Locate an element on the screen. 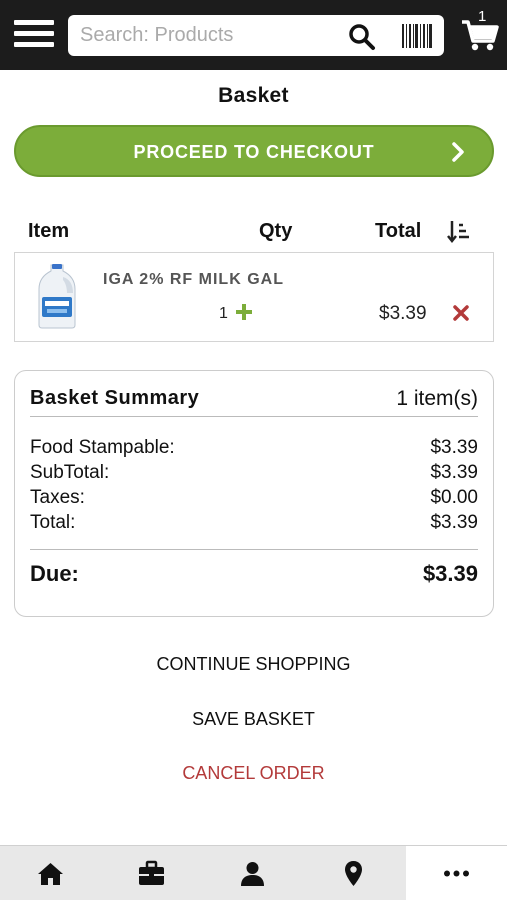  nav-more is located at coordinates (456, 873).